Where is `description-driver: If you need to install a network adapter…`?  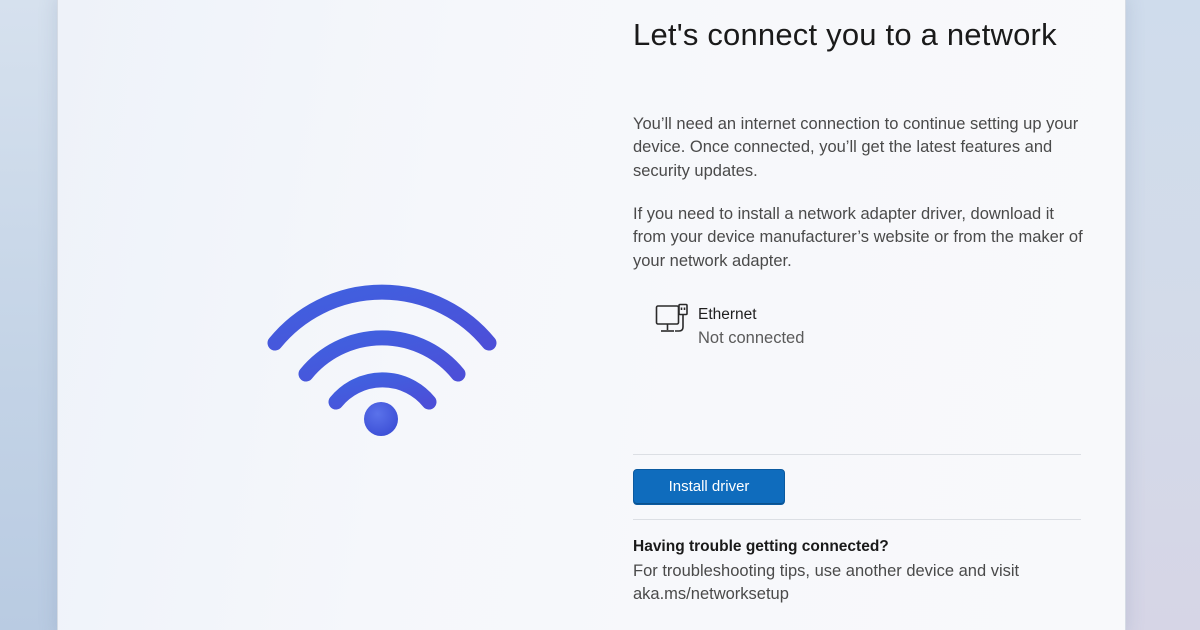 description-driver: If you need to install a network adapter… is located at coordinates (858, 237).